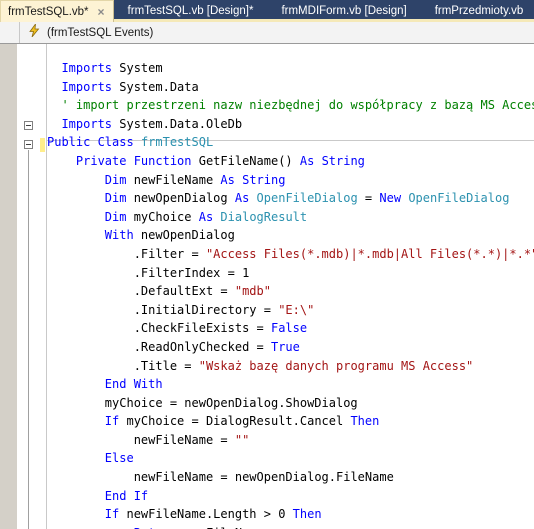  What do you see at coordinates (290, 310) in the screenshot?
I see `code-line: .InitialDirectory = "E:\"` at bounding box center [290, 310].